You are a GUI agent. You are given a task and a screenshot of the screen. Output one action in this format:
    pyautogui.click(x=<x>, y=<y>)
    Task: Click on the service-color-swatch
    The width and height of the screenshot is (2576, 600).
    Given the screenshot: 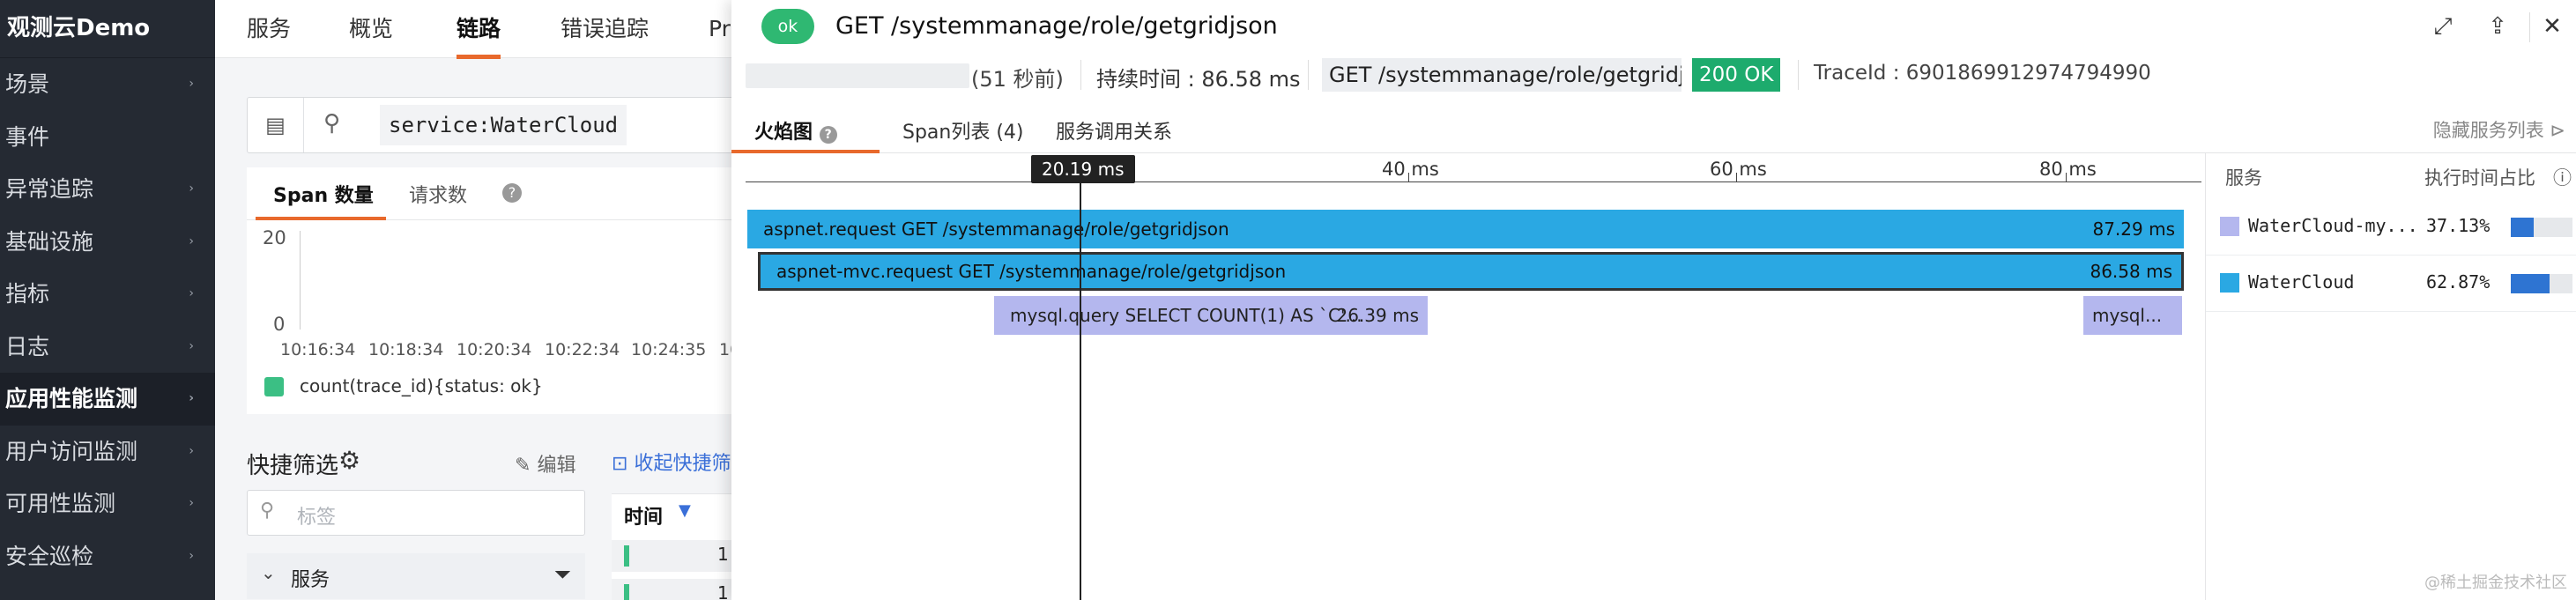 What is the action you would take?
    pyautogui.click(x=2229, y=226)
    